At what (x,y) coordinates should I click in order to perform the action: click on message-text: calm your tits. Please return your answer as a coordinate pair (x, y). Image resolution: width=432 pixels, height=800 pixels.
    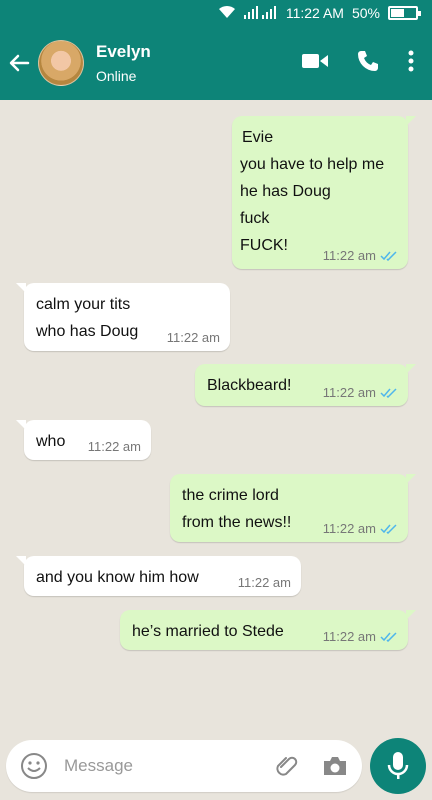
    Looking at the image, I should click on (83, 304).